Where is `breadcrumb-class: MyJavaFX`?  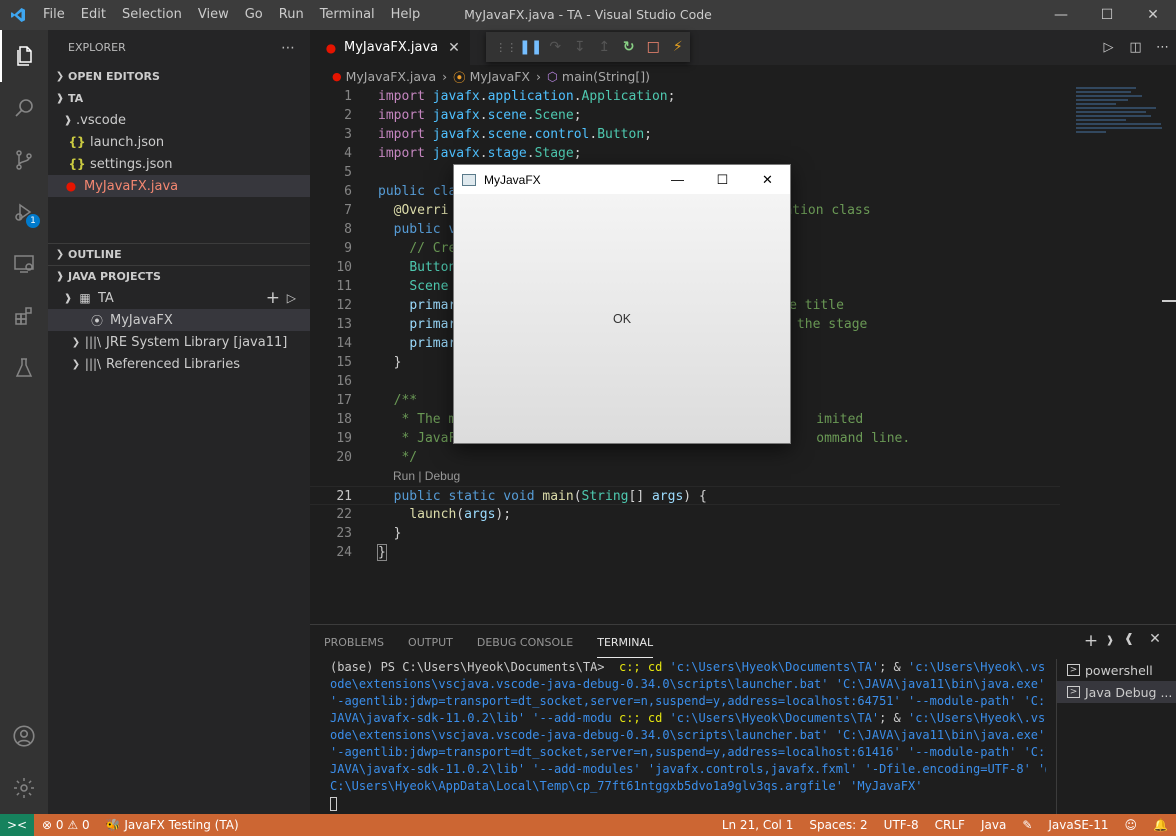 breadcrumb-class: MyJavaFX is located at coordinates (500, 76).